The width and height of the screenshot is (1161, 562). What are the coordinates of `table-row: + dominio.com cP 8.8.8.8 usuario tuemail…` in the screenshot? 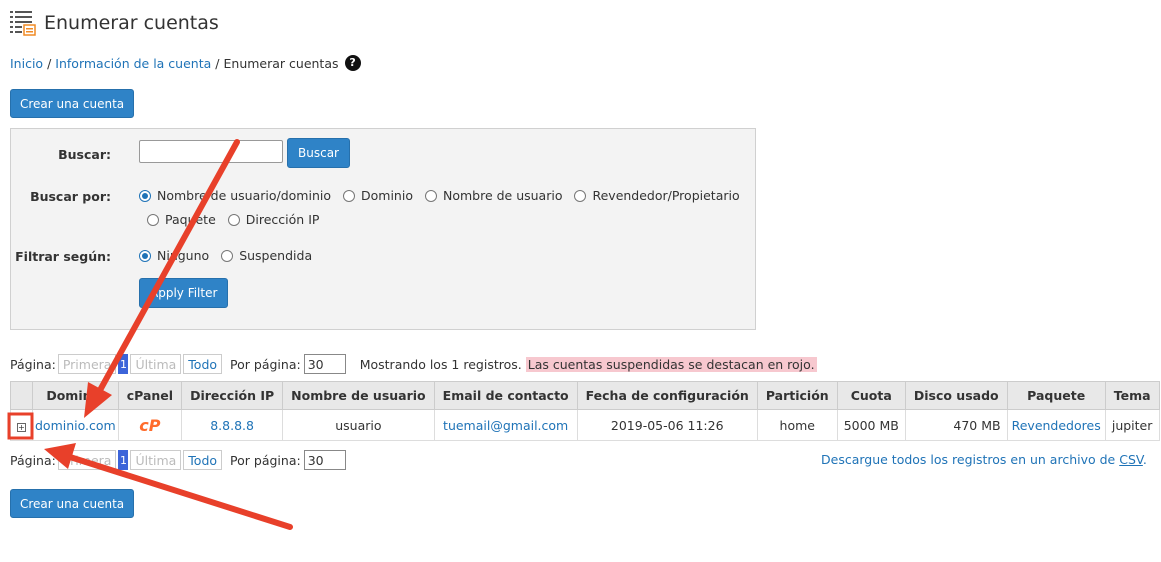 It's located at (585, 425).